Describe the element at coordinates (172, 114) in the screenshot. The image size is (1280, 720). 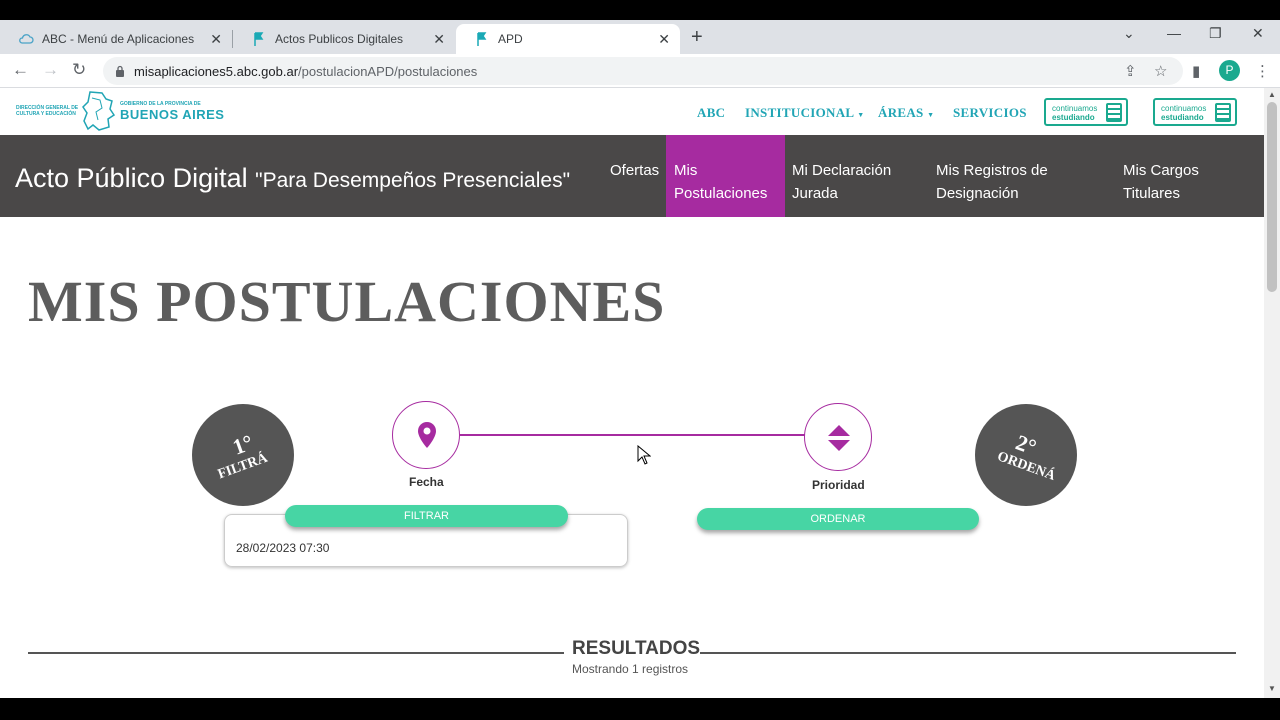
I see `logo-buenos-aires: BUENOS AIRES` at that location.